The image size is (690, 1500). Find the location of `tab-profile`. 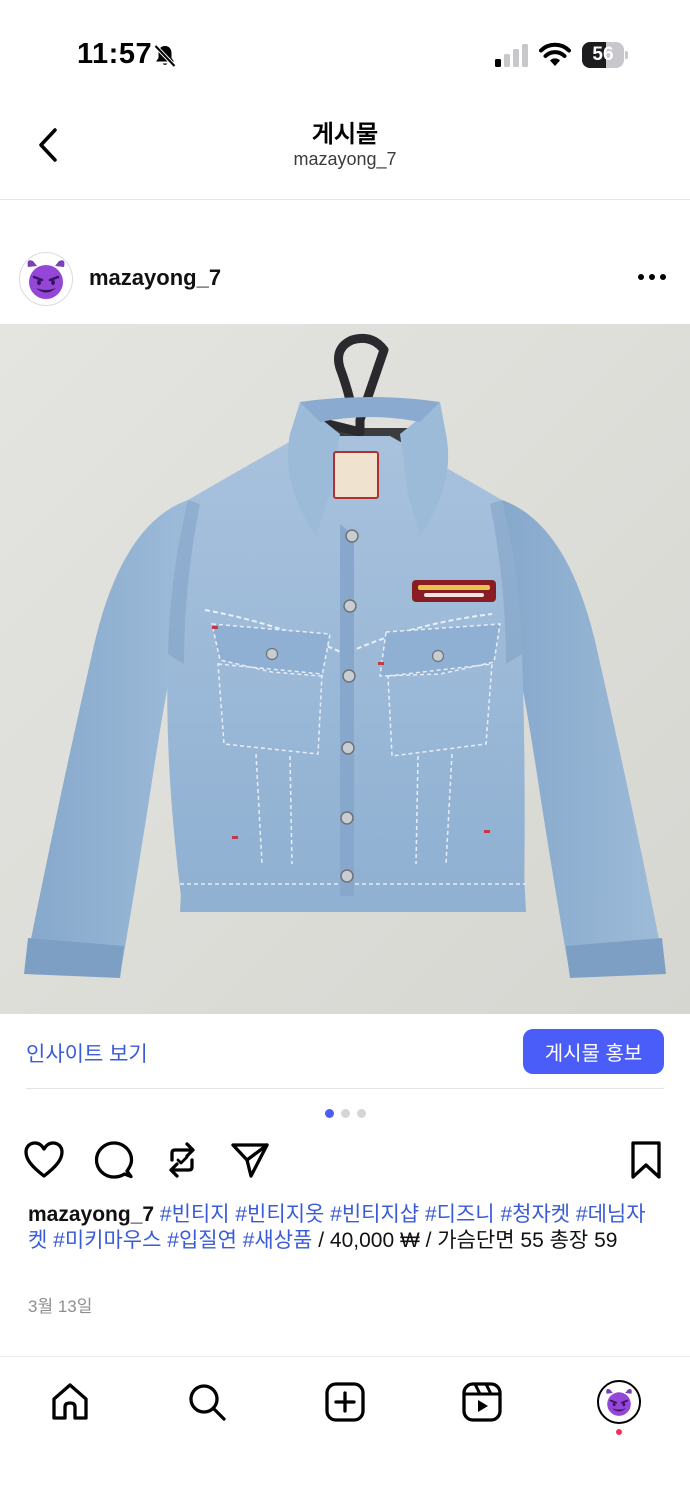

tab-profile is located at coordinates (619, 1402).